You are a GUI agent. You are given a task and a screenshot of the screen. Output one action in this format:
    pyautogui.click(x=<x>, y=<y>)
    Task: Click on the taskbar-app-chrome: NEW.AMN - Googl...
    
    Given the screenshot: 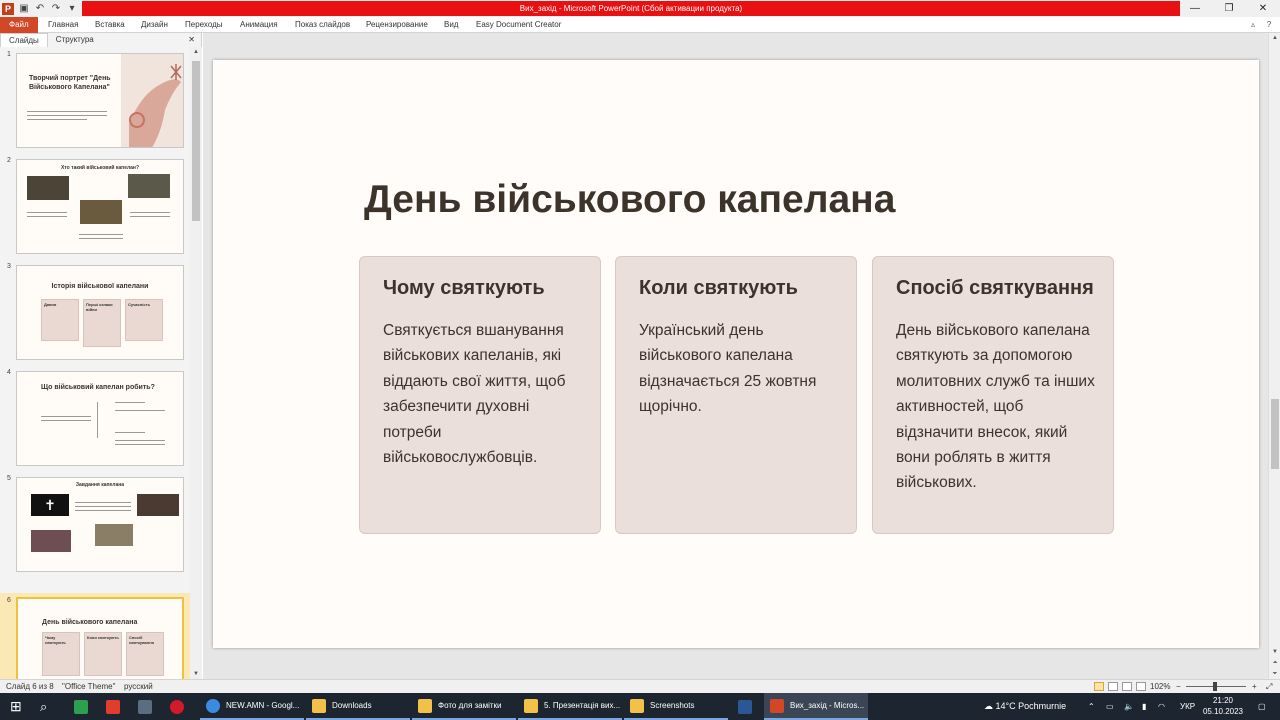 What is the action you would take?
    pyautogui.click(x=252, y=706)
    